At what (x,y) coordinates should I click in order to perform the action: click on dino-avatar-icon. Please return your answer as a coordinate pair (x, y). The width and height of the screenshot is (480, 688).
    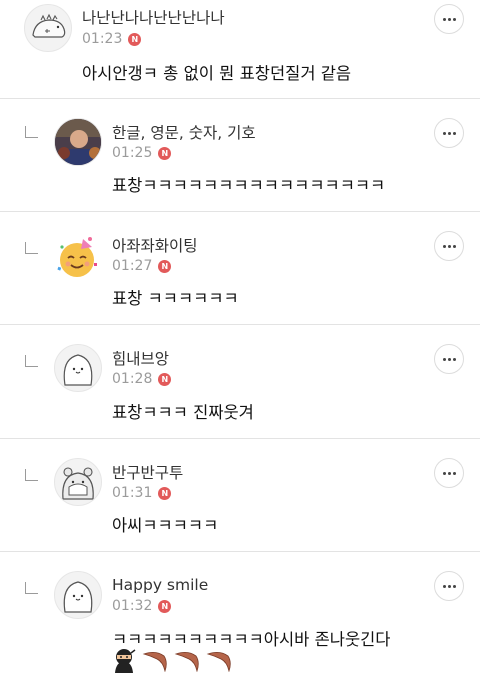
    Looking at the image, I should click on (48, 28).